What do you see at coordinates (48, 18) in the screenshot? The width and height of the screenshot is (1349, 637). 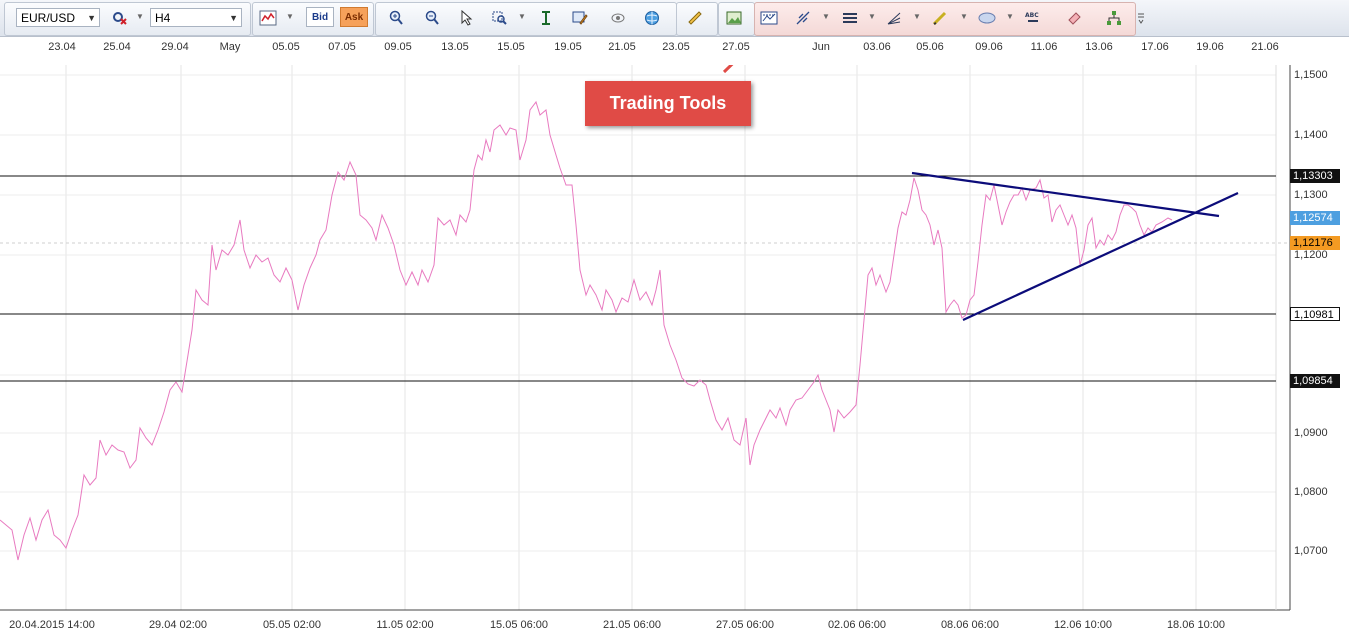 I see `symbol-value: EUR/USD` at bounding box center [48, 18].